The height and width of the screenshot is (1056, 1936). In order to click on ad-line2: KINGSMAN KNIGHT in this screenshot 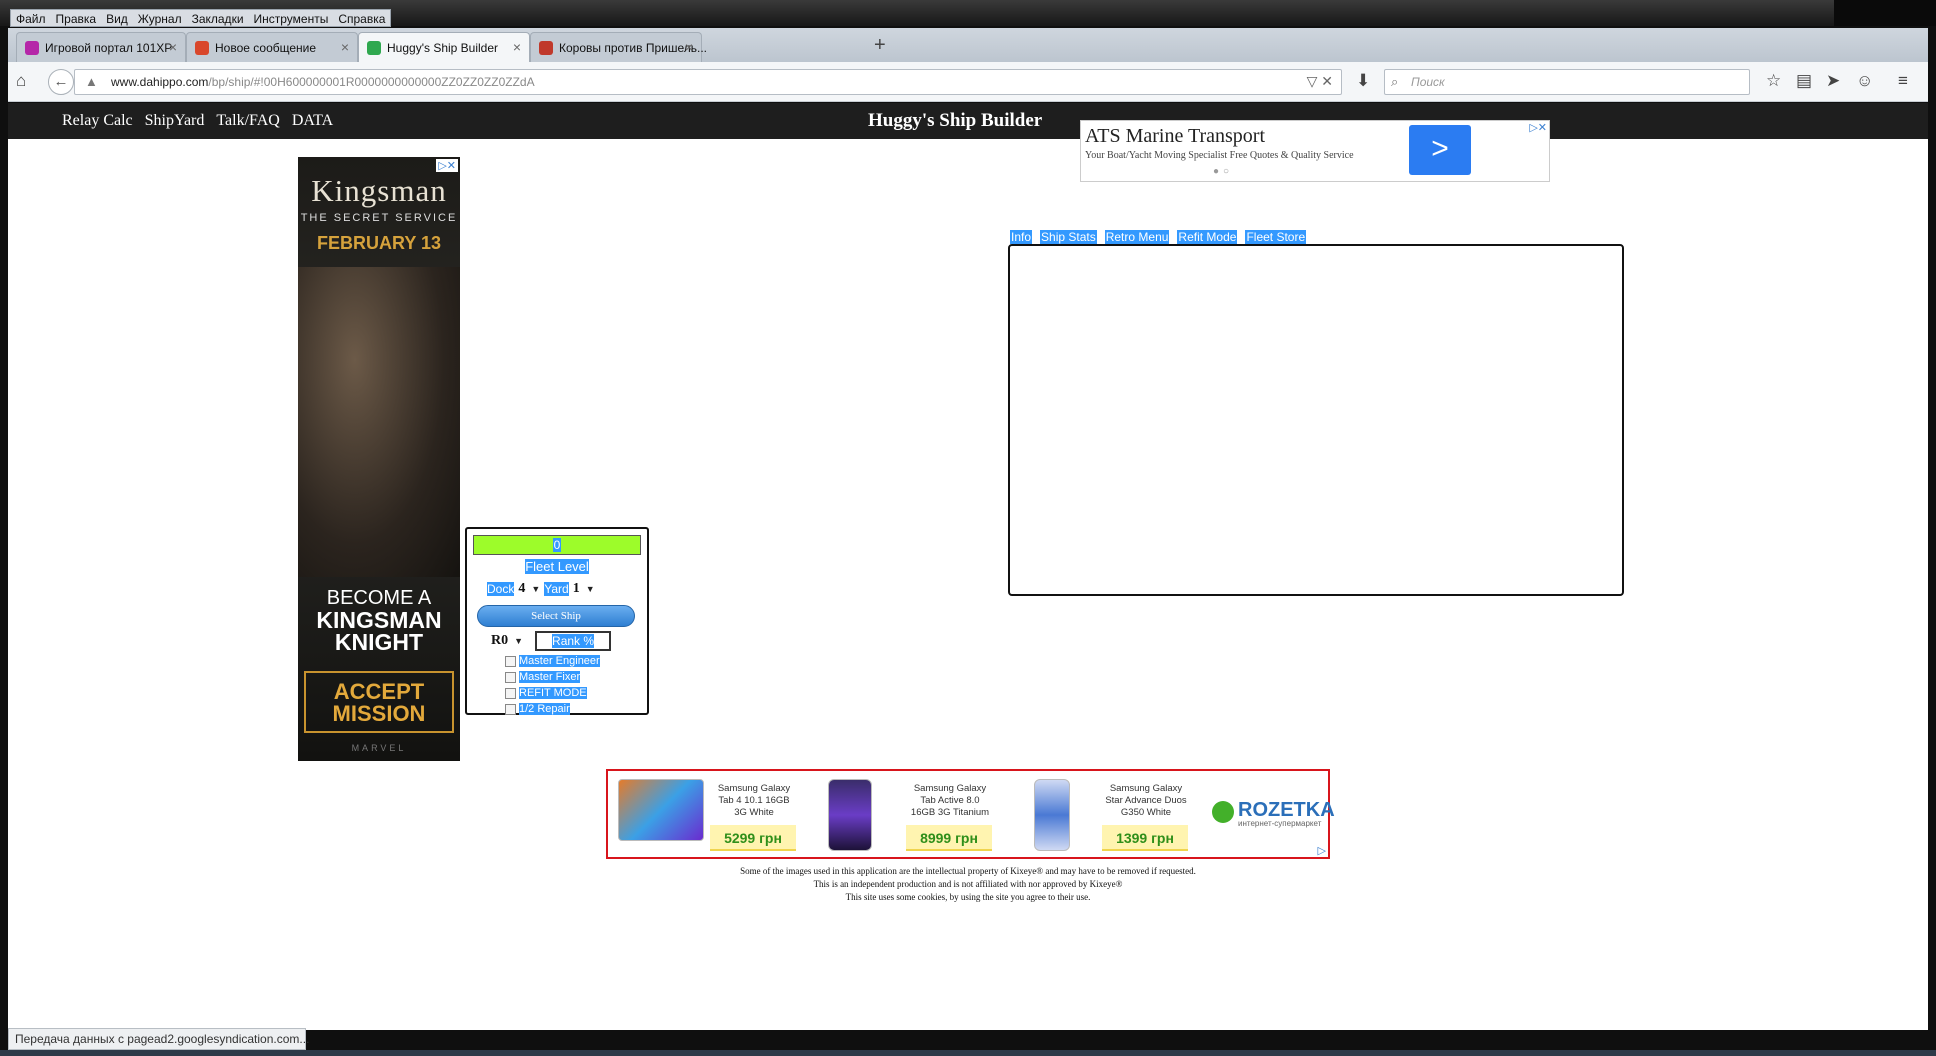, I will do `click(379, 631)`.